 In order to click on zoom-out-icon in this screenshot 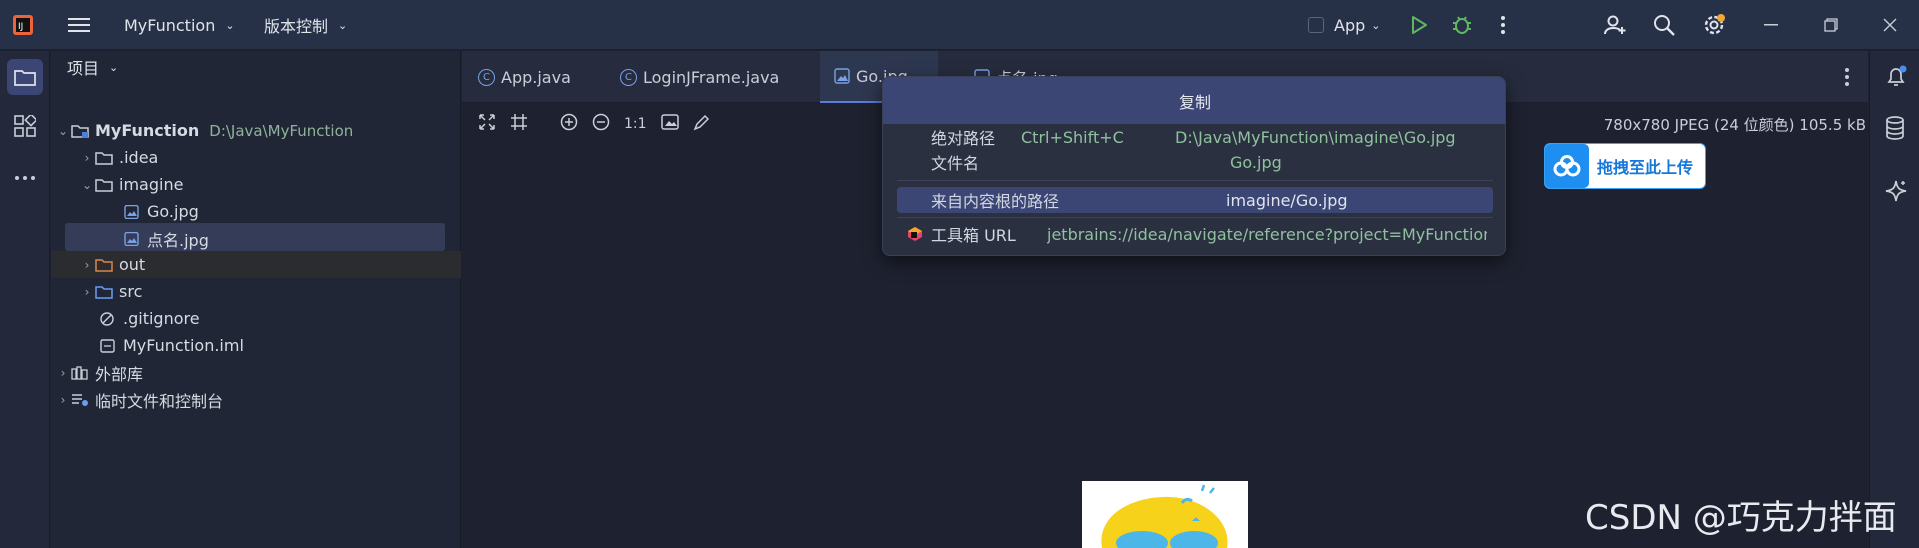, I will do `click(601, 124)`.